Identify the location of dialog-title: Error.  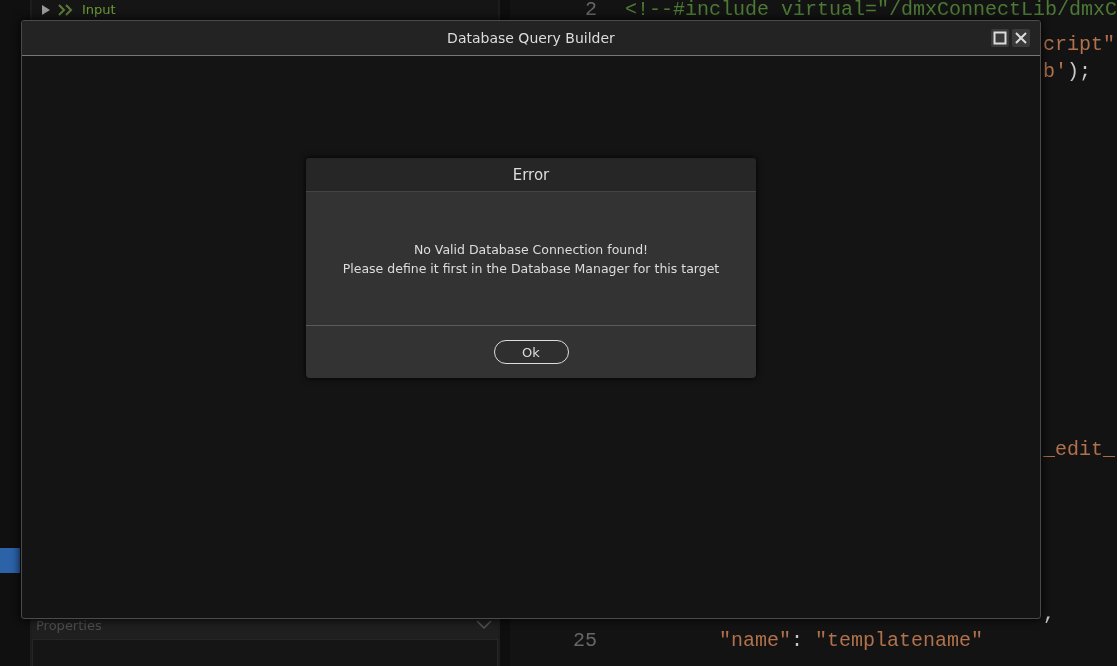
(531, 174).